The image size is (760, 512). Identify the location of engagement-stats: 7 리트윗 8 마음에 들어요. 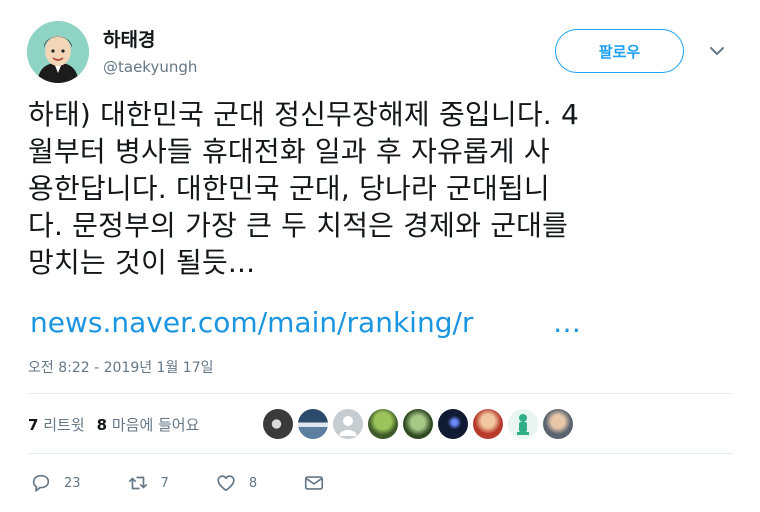
(113, 424).